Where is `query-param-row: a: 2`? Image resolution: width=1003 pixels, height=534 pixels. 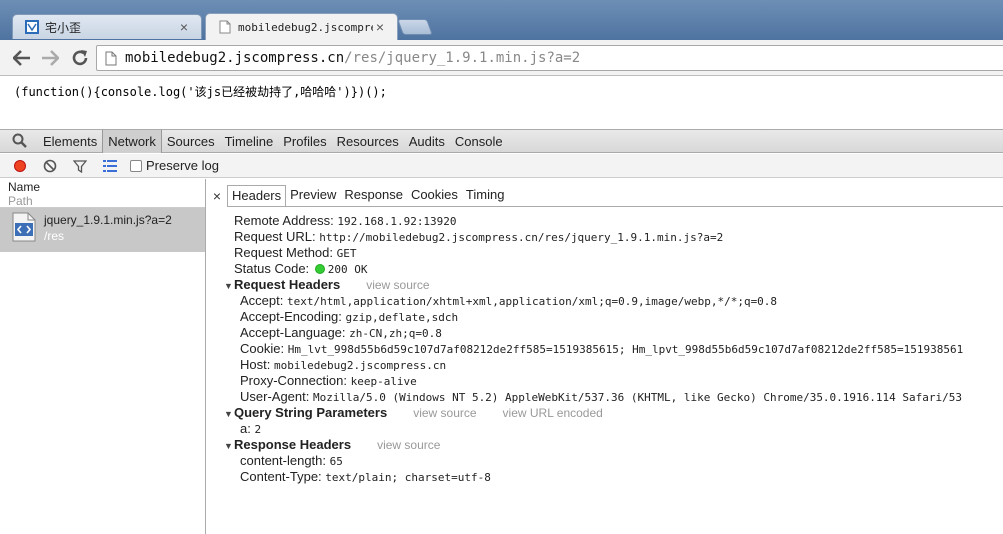 query-param-row: a: 2 is located at coordinates (605, 429).